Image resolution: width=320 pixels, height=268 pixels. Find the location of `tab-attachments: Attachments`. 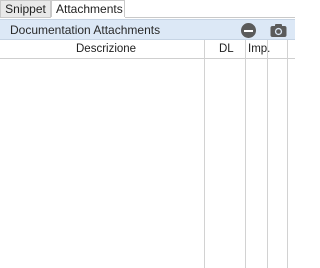

tab-attachments: Attachments is located at coordinates (88, 8).